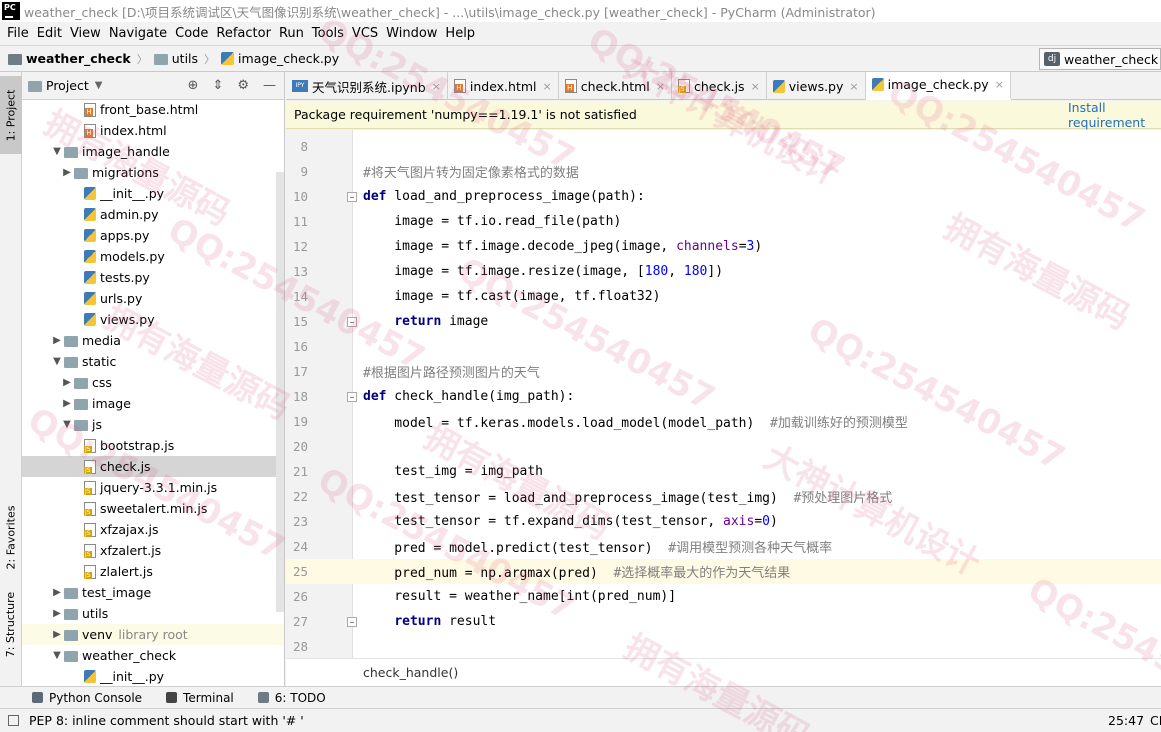  What do you see at coordinates (723, 646) in the screenshot?
I see `code-line: 28` at bounding box center [723, 646].